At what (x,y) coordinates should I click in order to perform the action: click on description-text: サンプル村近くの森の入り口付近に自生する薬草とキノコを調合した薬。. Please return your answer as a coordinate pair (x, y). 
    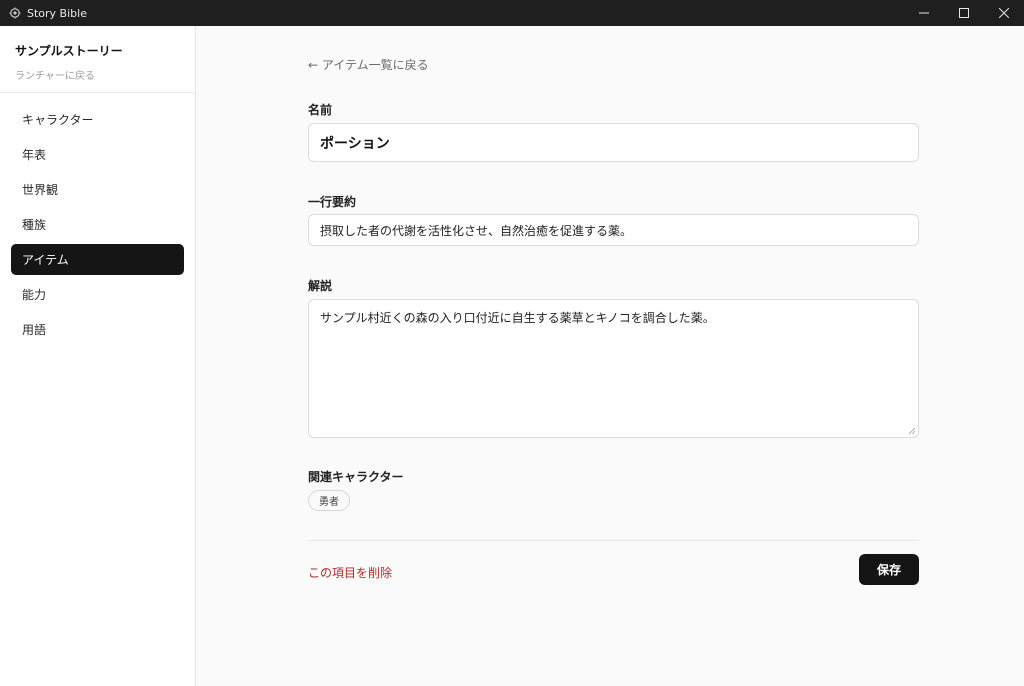
    Looking at the image, I should click on (517, 318).